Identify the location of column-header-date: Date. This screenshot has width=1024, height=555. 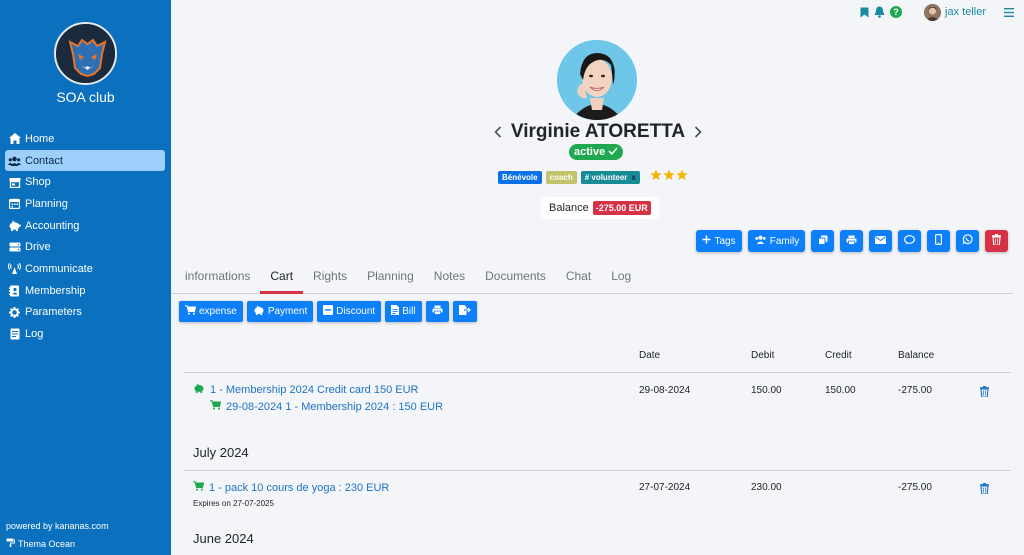
(649, 355).